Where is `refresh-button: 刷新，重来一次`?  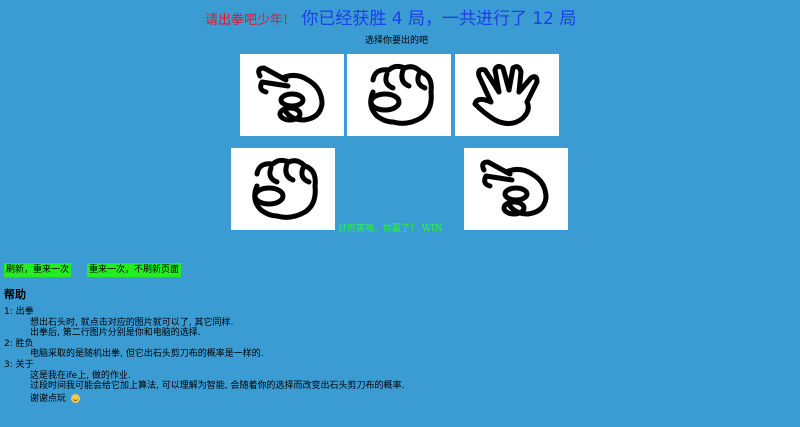 refresh-button: 刷新，重来一次 is located at coordinates (38, 270).